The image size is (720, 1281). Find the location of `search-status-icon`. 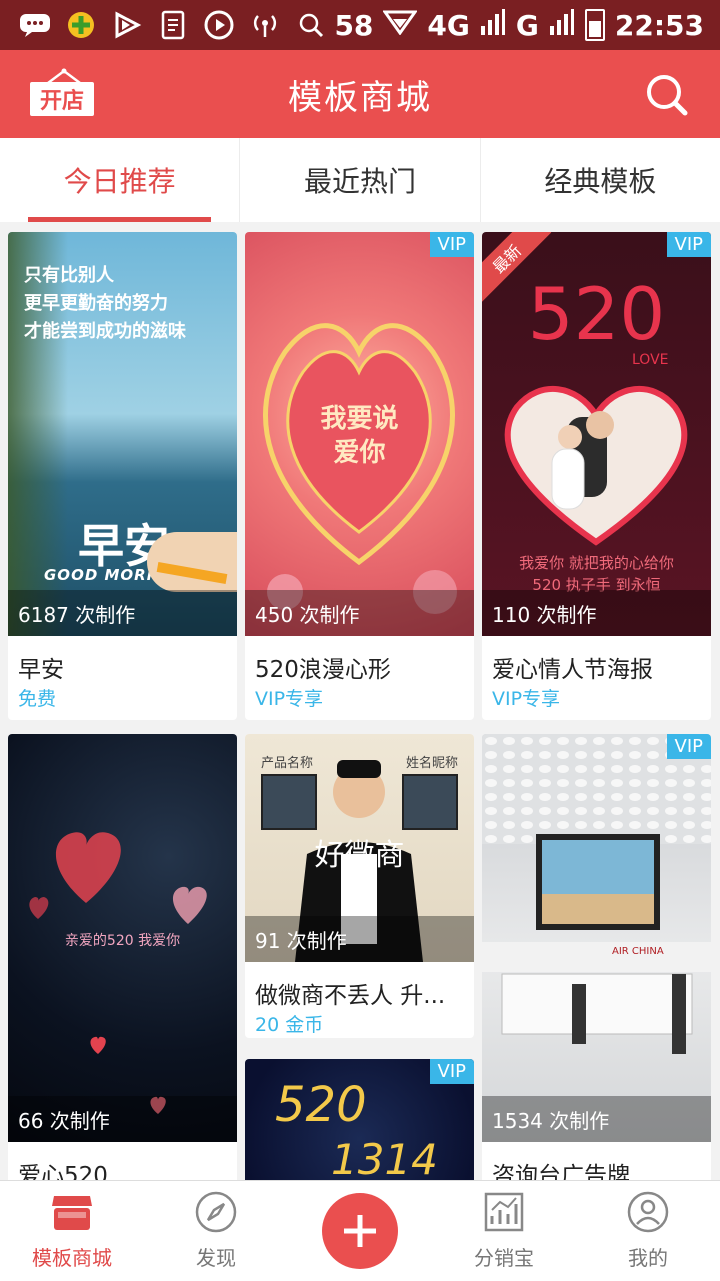

search-status-icon is located at coordinates (311, 25).